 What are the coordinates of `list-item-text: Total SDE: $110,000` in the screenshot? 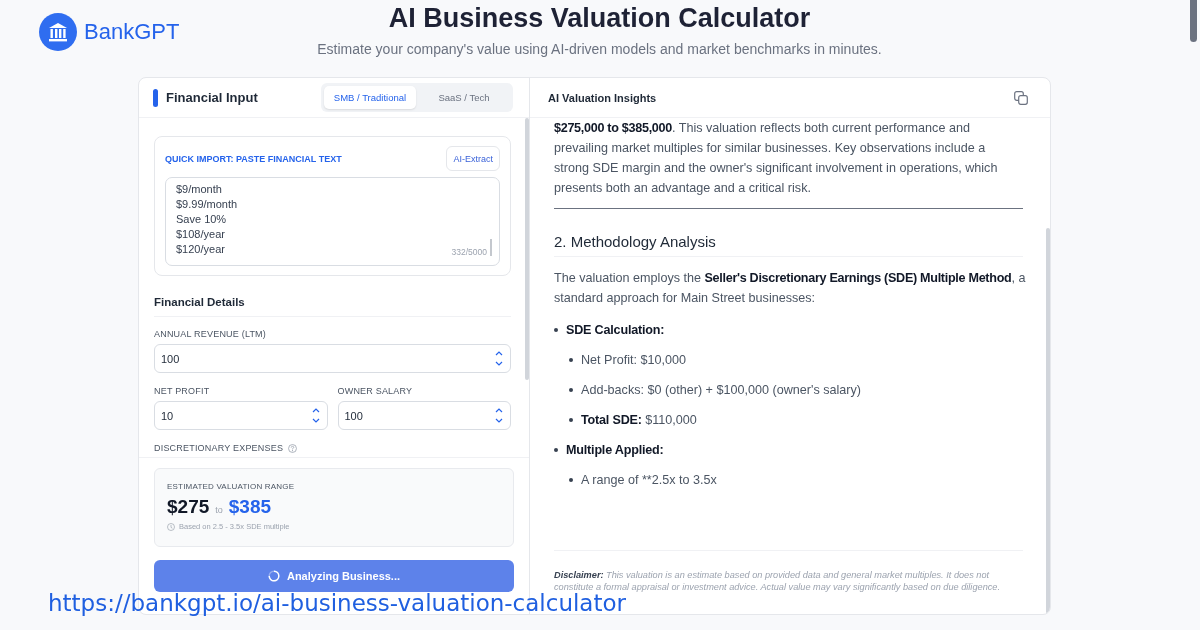 It's located at (639, 420).